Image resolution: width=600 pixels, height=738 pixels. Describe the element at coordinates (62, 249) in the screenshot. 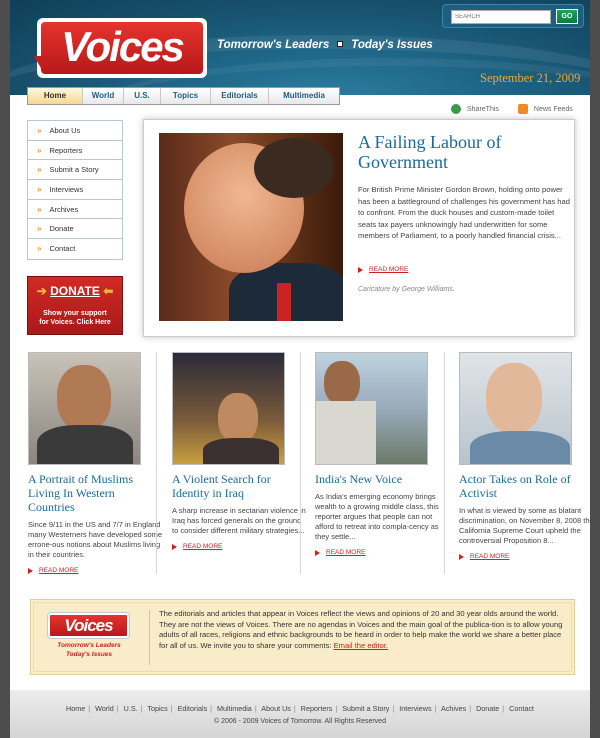

I see `sidebar-item-label: Contact` at that location.